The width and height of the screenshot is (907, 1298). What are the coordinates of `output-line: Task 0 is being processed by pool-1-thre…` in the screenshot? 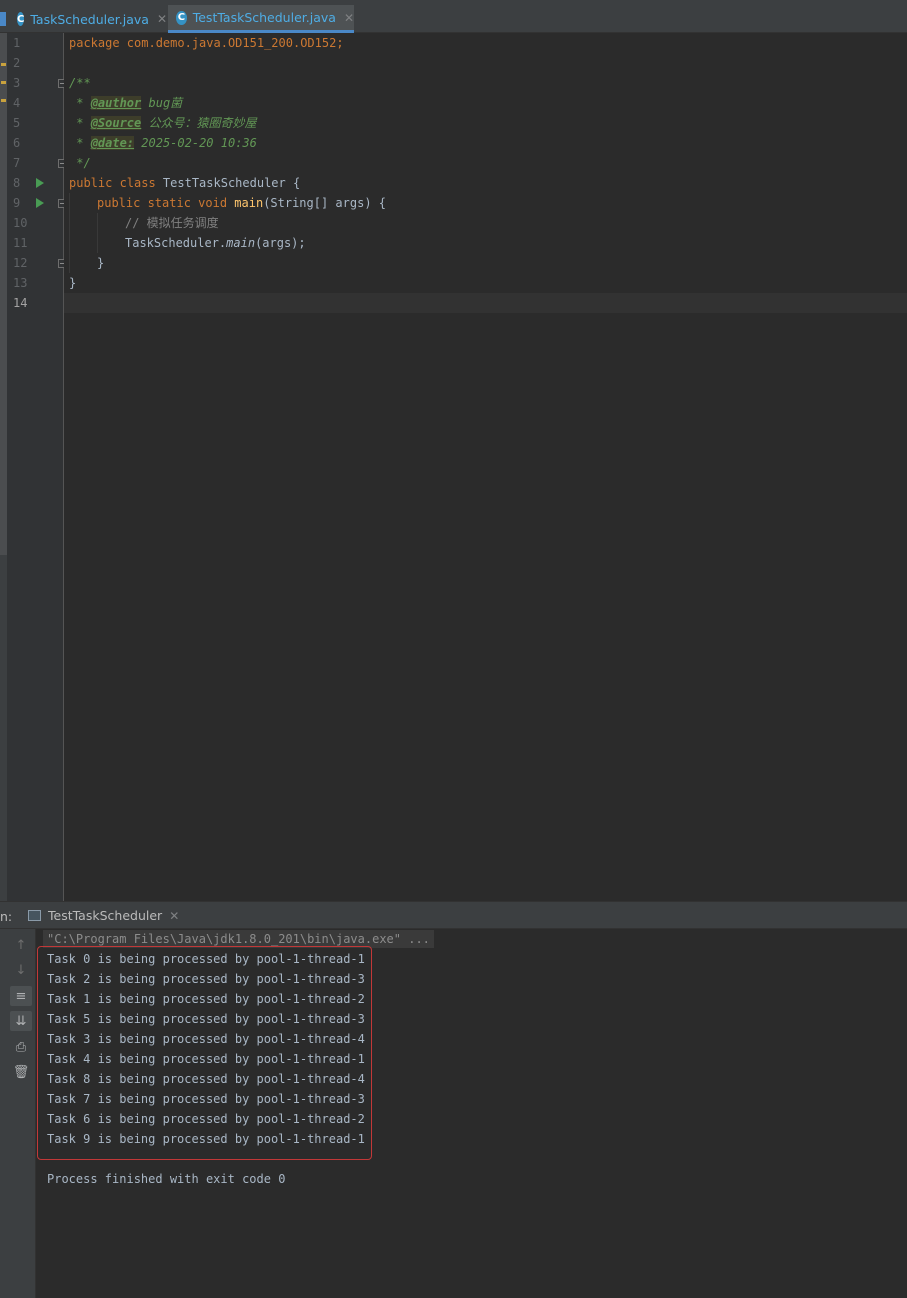 It's located at (206, 959).